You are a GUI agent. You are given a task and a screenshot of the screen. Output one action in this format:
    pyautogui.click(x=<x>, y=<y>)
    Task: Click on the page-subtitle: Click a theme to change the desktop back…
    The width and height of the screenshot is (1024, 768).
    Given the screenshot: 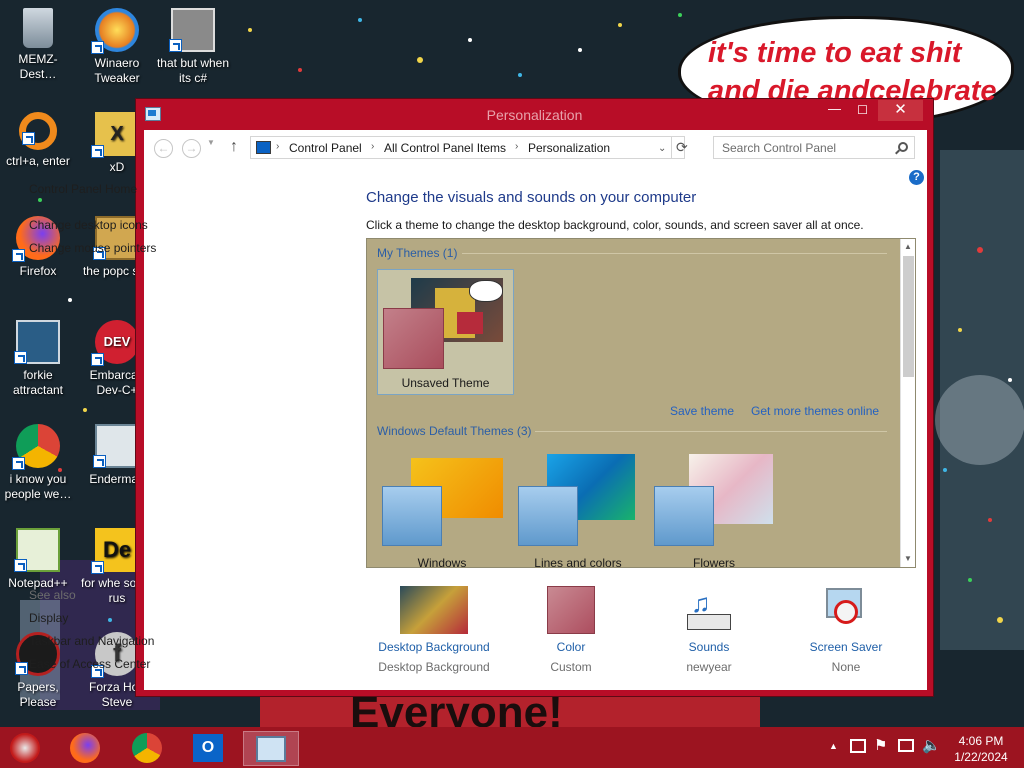 What is the action you would take?
    pyautogui.click(x=615, y=225)
    